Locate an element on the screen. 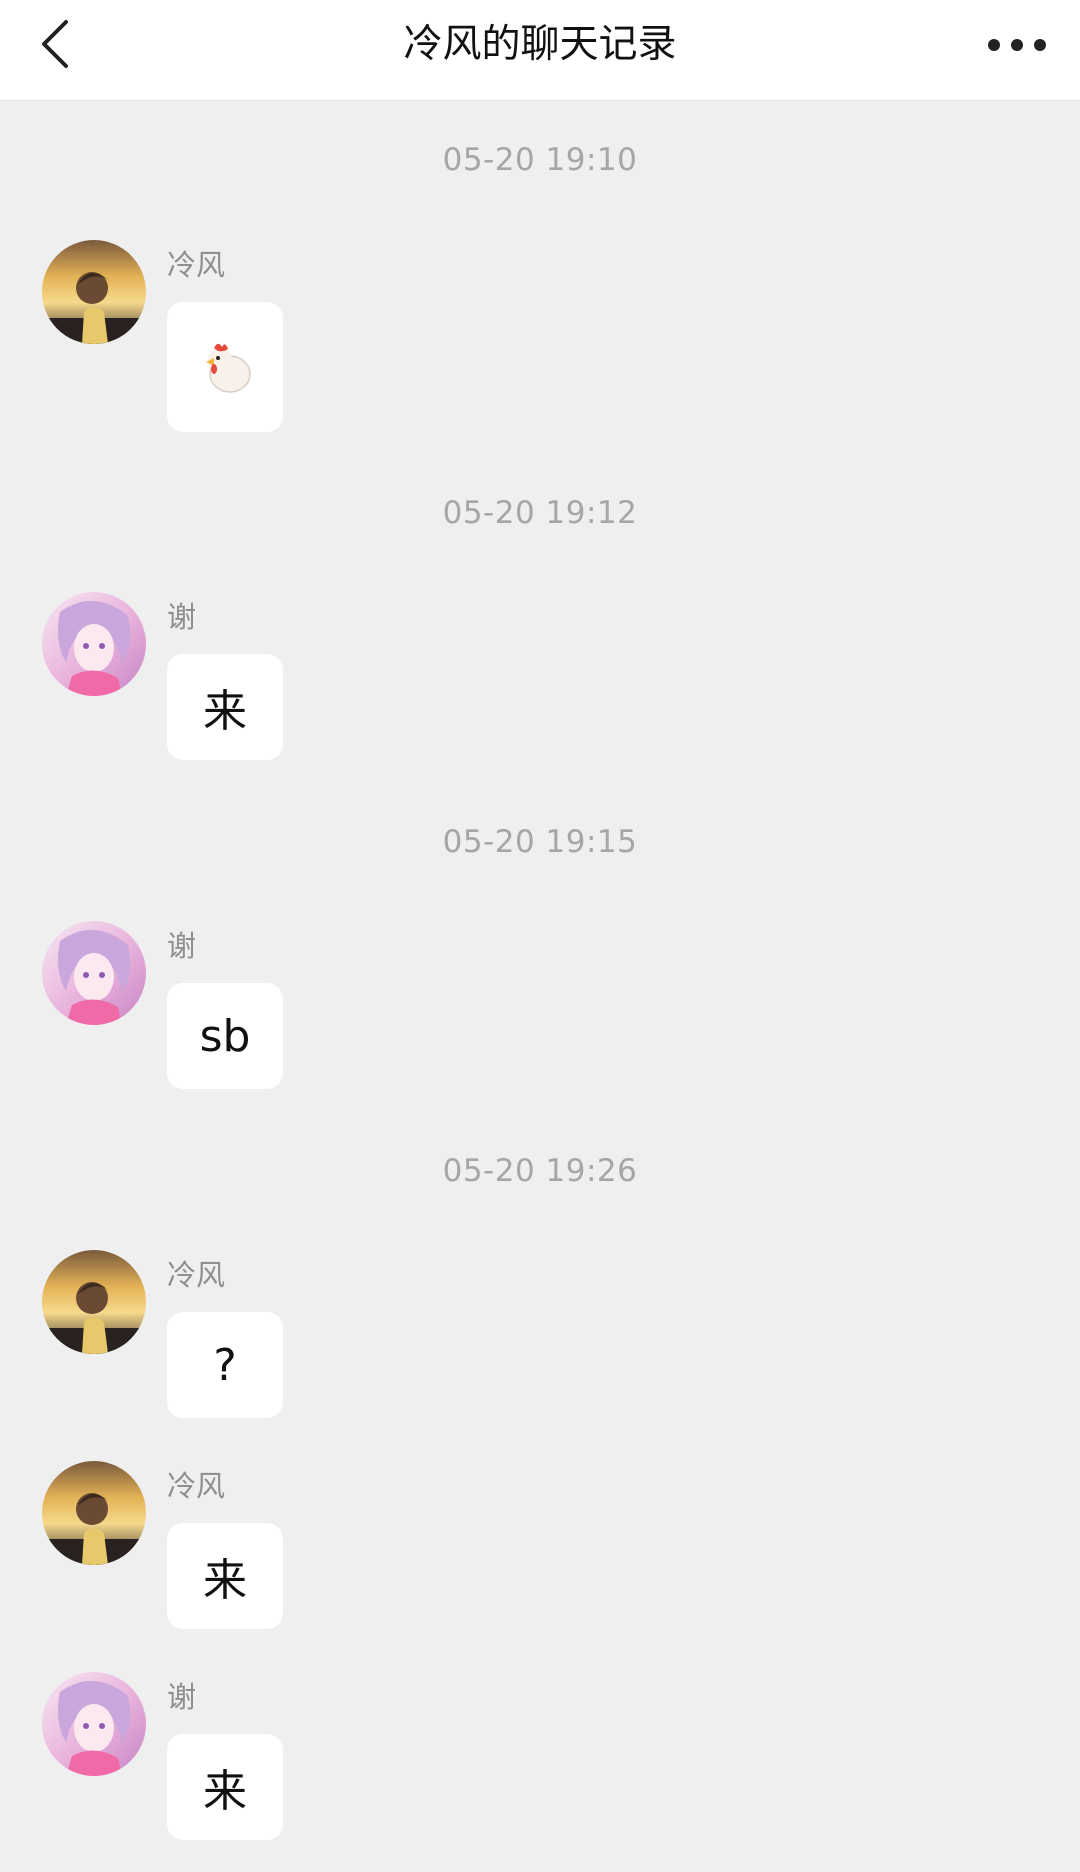  more-button is located at coordinates (1017, 45).